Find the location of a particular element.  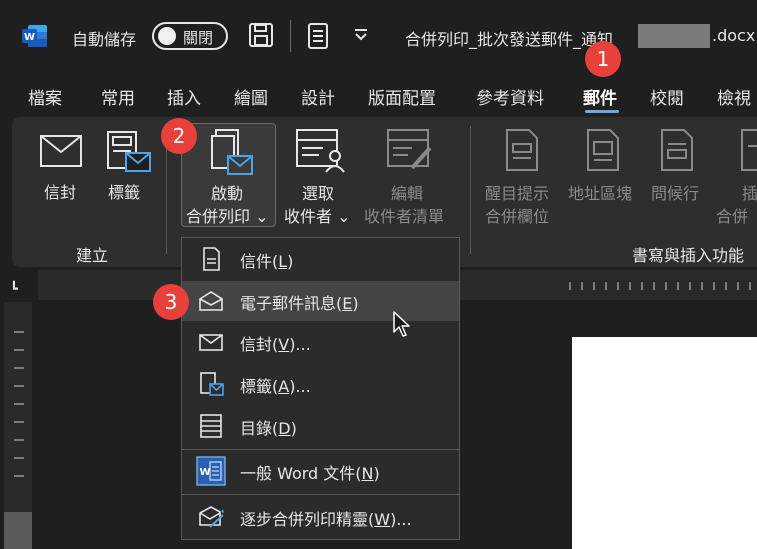

step-badge-3: 3 is located at coordinates (171, 302).